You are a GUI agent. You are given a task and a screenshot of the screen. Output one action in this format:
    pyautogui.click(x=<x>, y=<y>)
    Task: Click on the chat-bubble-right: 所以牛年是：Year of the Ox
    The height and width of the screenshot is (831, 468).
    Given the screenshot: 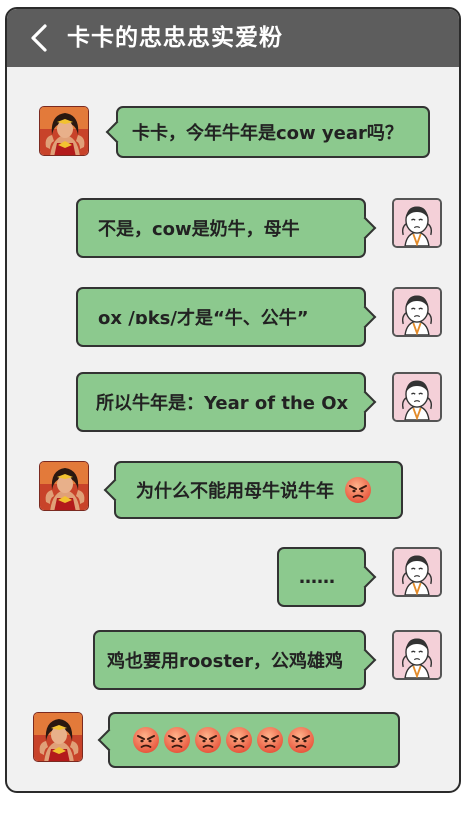 What is the action you would take?
    pyautogui.click(x=226, y=402)
    